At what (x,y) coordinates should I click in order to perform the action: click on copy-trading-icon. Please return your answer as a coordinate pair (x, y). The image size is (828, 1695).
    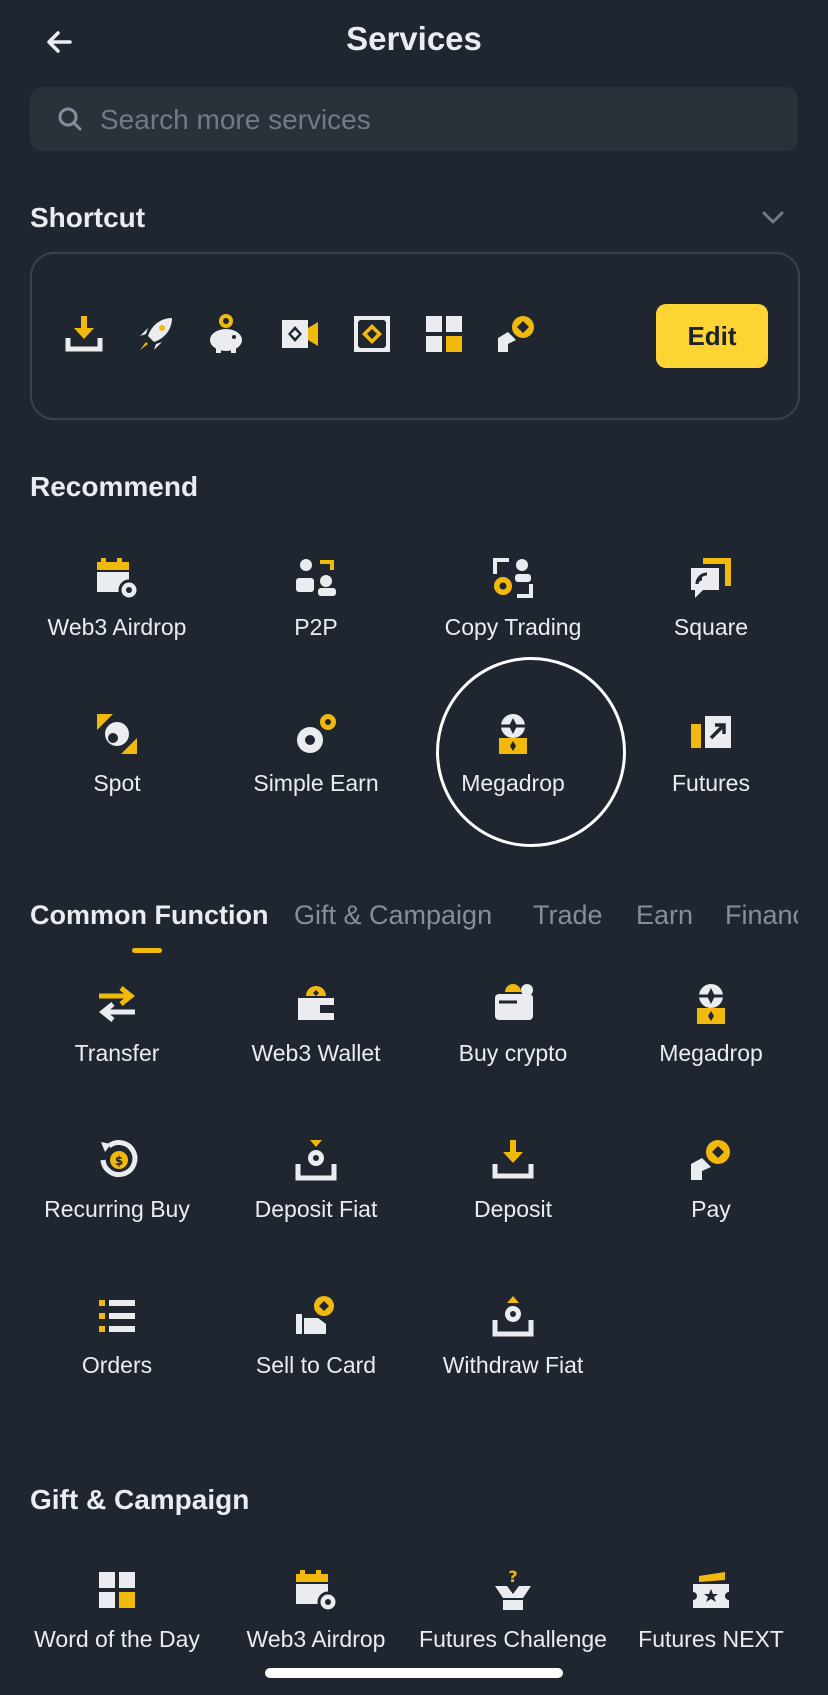
    Looking at the image, I should click on (513, 578).